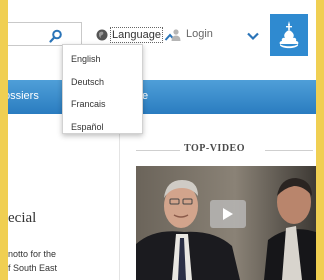  I want to click on main-nav: ossiers e, so click(162, 97).